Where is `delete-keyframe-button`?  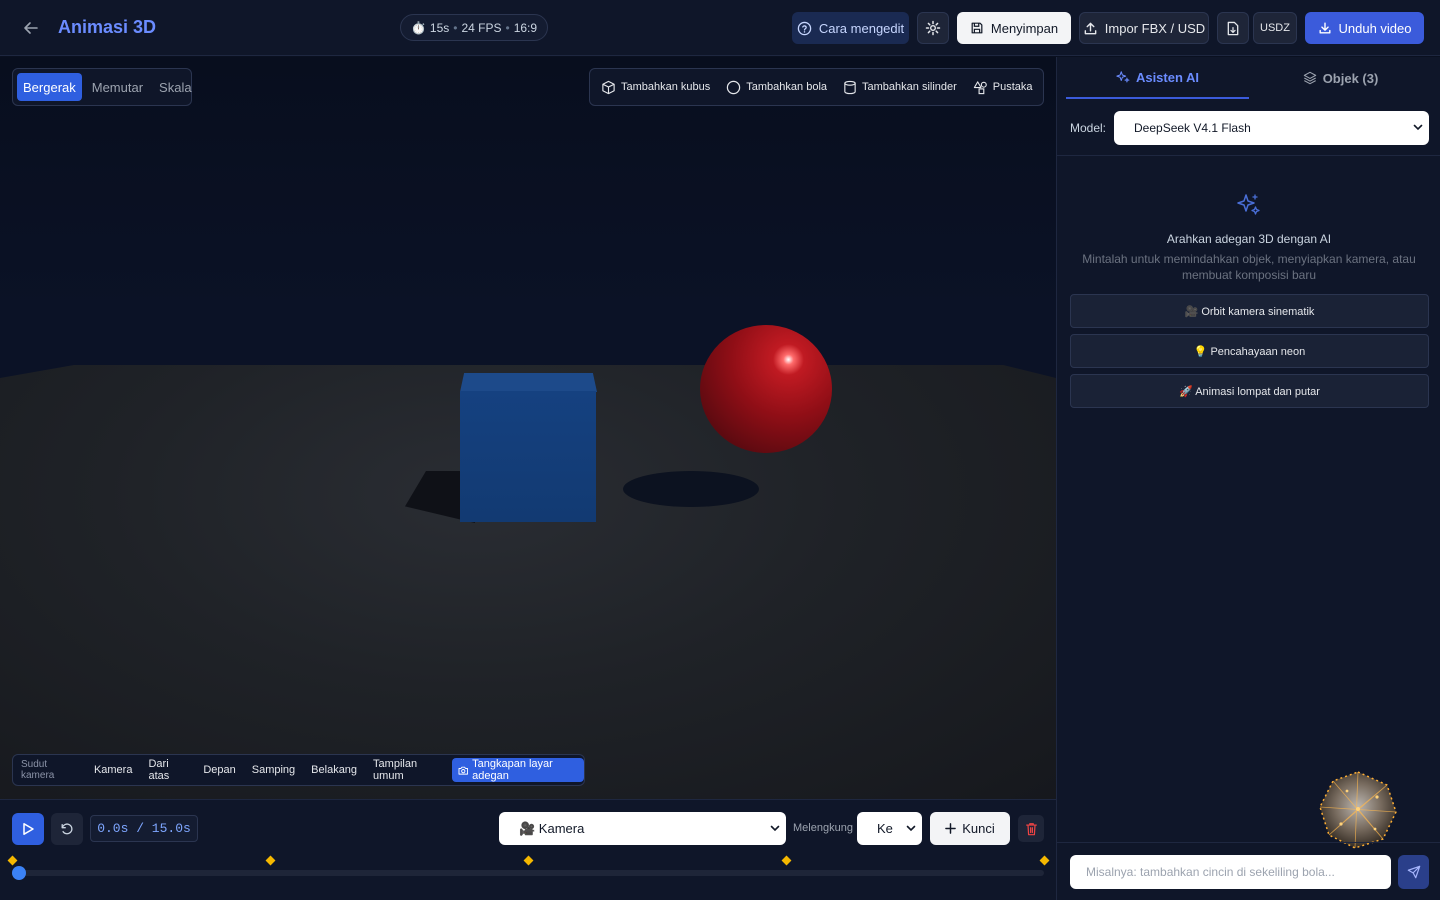
delete-keyframe-button is located at coordinates (1031, 828).